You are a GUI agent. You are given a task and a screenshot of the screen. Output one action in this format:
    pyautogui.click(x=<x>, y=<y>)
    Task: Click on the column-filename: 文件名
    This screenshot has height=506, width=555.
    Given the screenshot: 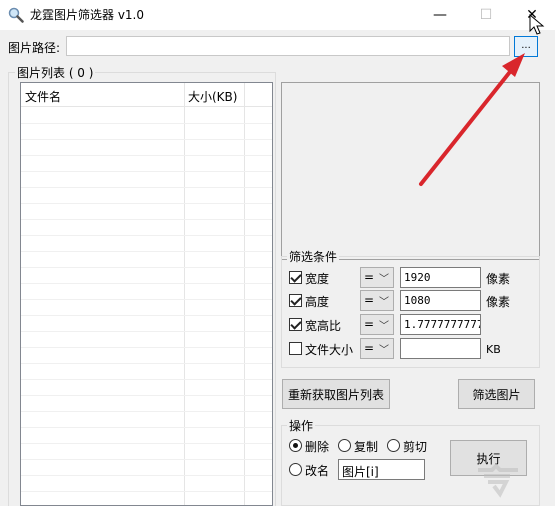 What is the action you would take?
    pyautogui.click(x=43, y=96)
    